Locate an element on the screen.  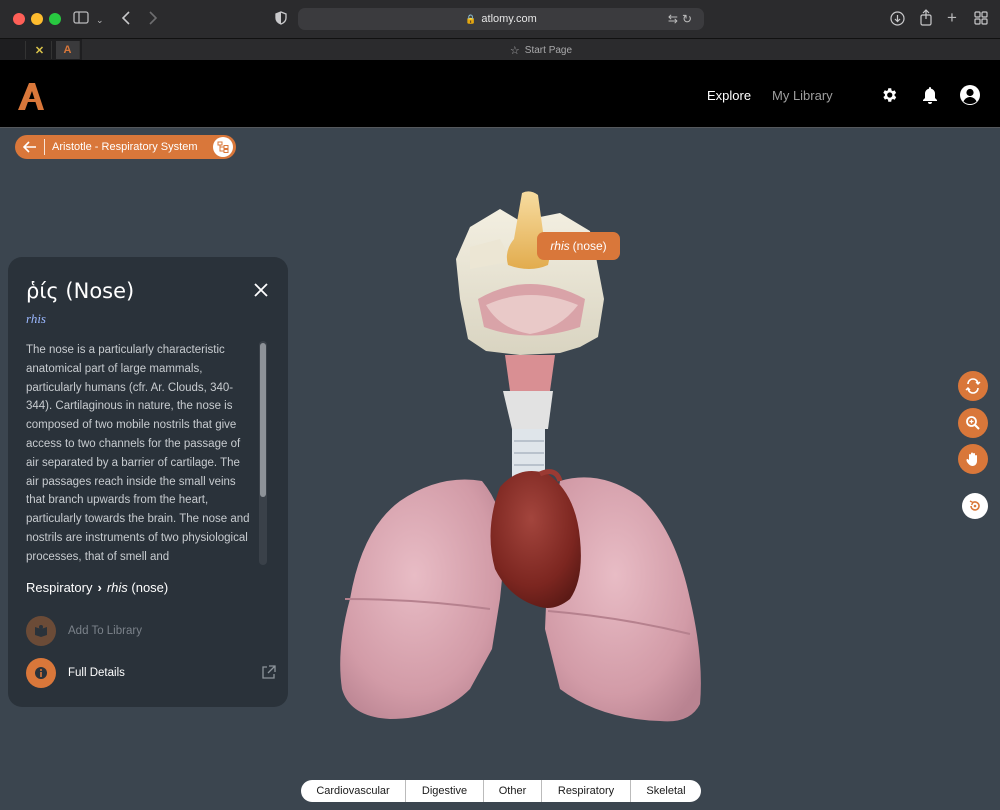
downloads-icon is located at coordinates (897, 20).